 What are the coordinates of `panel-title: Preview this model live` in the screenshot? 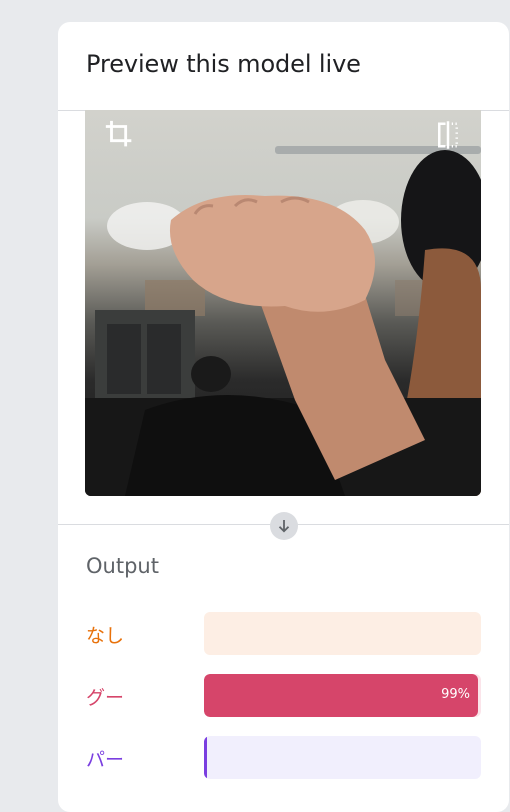 It's located at (223, 64).